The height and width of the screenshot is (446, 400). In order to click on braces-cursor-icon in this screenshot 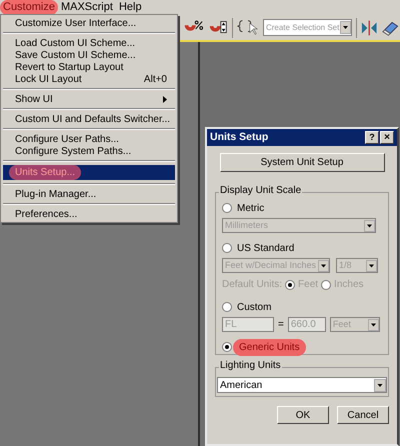, I will do `click(248, 28)`.